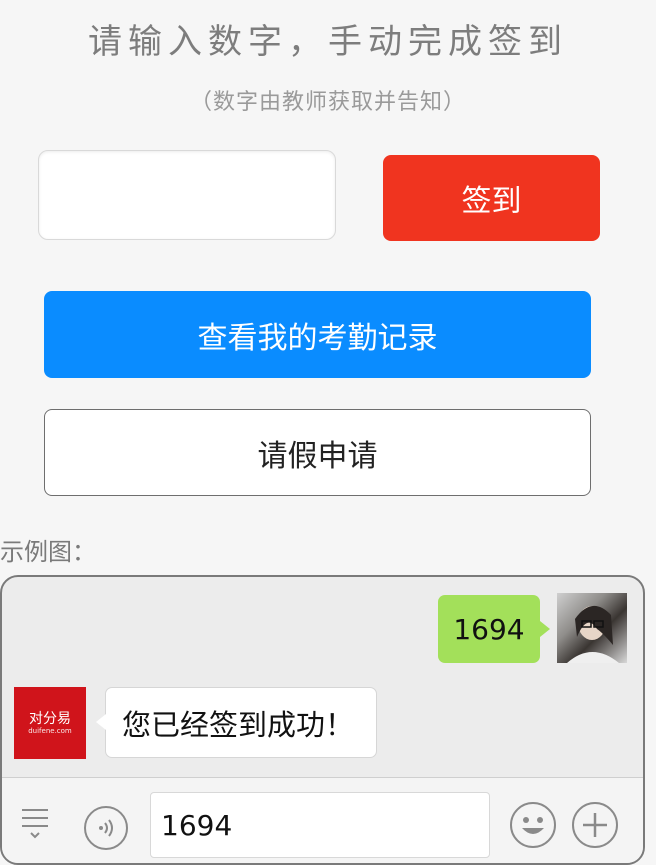 The image size is (656, 865). Describe the element at coordinates (187, 195) in the screenshot. I see `signin-code-input` at that location.